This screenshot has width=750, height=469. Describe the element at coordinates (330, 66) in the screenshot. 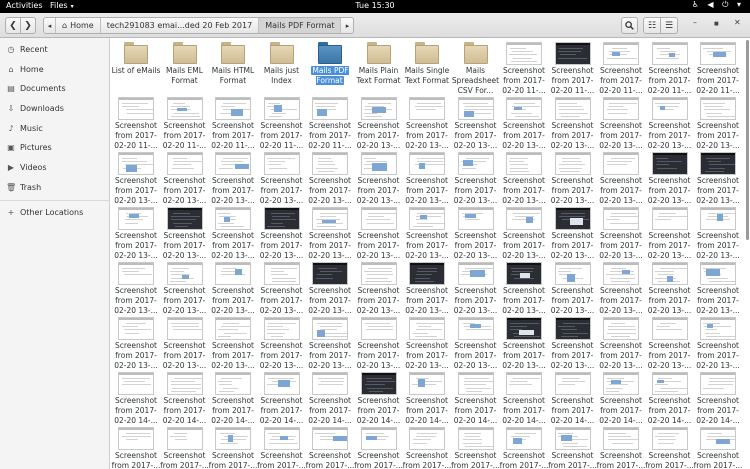

I see `folder-item: Mails PDF Format` at that location.